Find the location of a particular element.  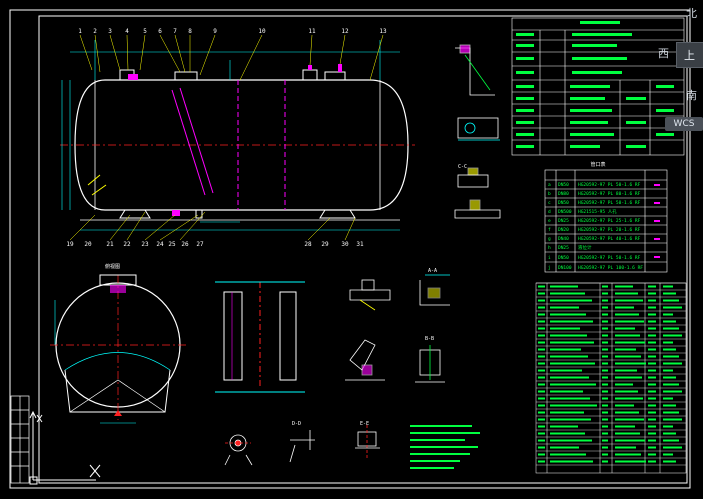

callout-29: 29 is located at coordinates (325, 244).